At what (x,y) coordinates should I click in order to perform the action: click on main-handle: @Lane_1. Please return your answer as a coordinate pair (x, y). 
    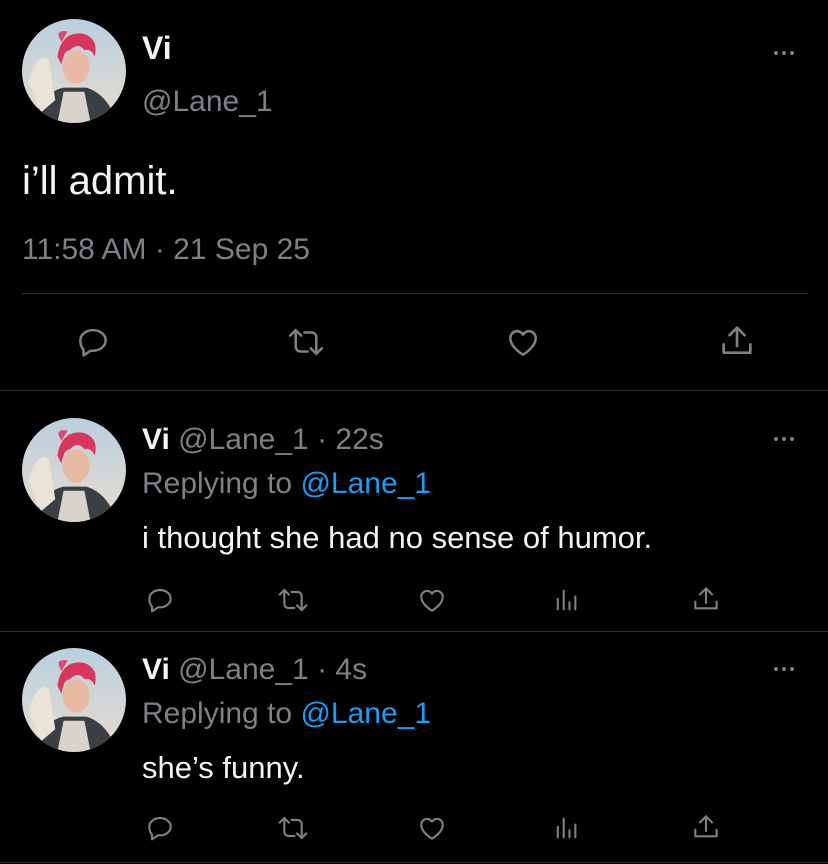
    Looking at the image, I should click on (207, 102).